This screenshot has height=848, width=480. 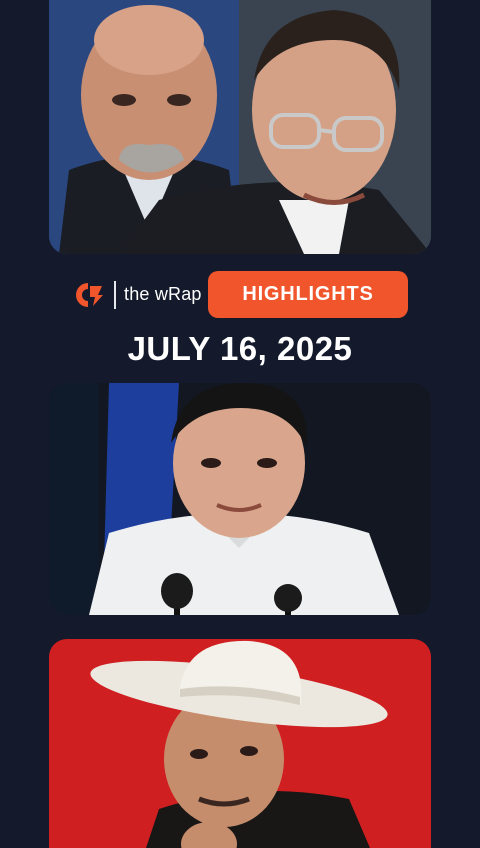 I want to click on highlights-badge: HIGHLIGHTS, so click(x=308, y=294).